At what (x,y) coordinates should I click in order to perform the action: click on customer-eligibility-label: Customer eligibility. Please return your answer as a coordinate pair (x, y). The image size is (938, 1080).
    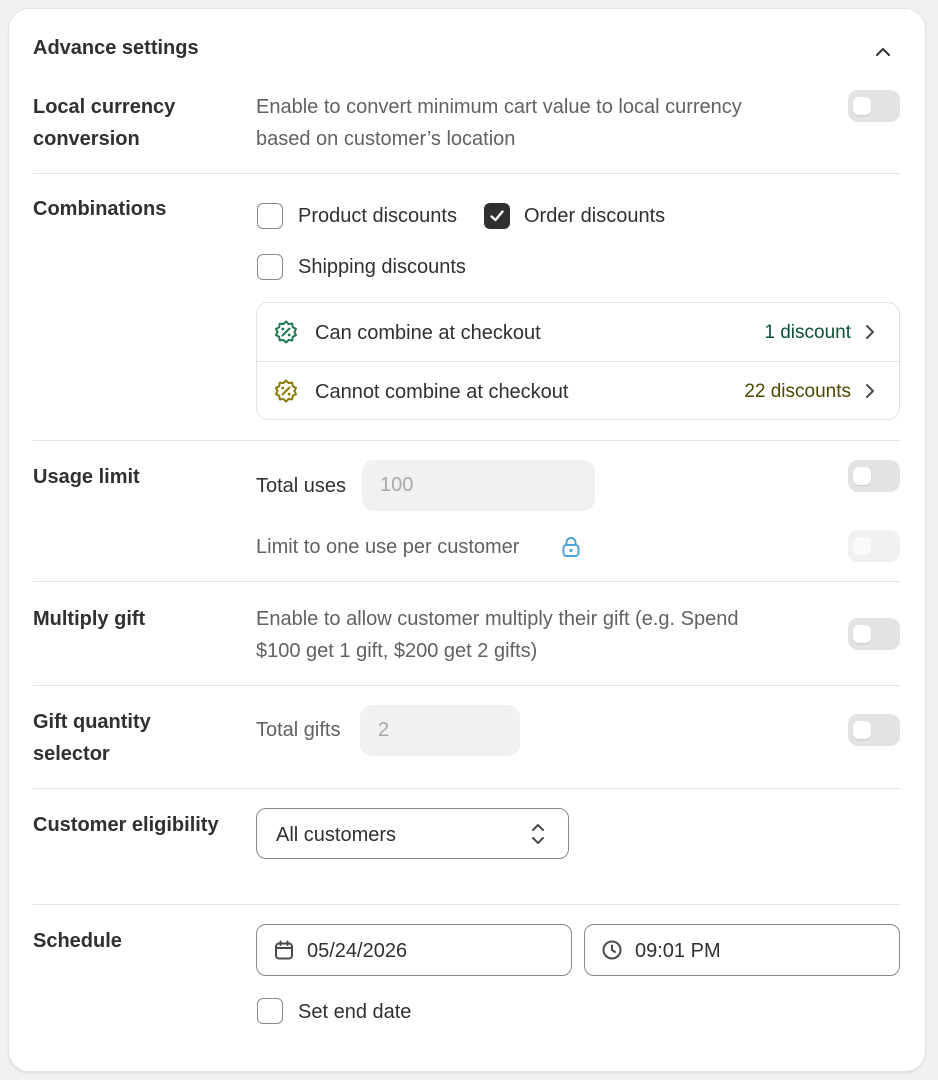
    Looking at the image, I should click on (126, 825).